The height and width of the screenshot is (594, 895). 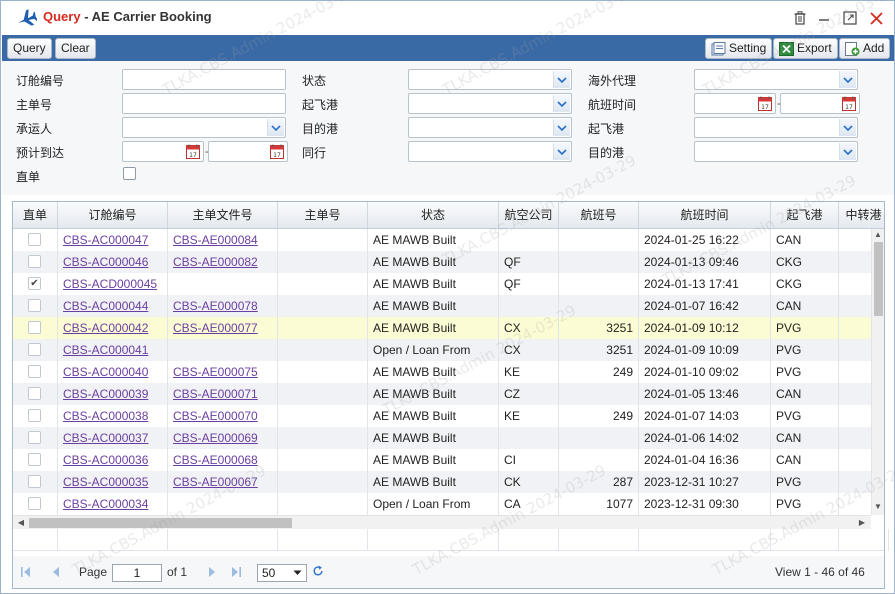 What do you see at coordinates (29, 48) in the screenshot?
I see `query-button: Query` at bounding box center [29, 48].